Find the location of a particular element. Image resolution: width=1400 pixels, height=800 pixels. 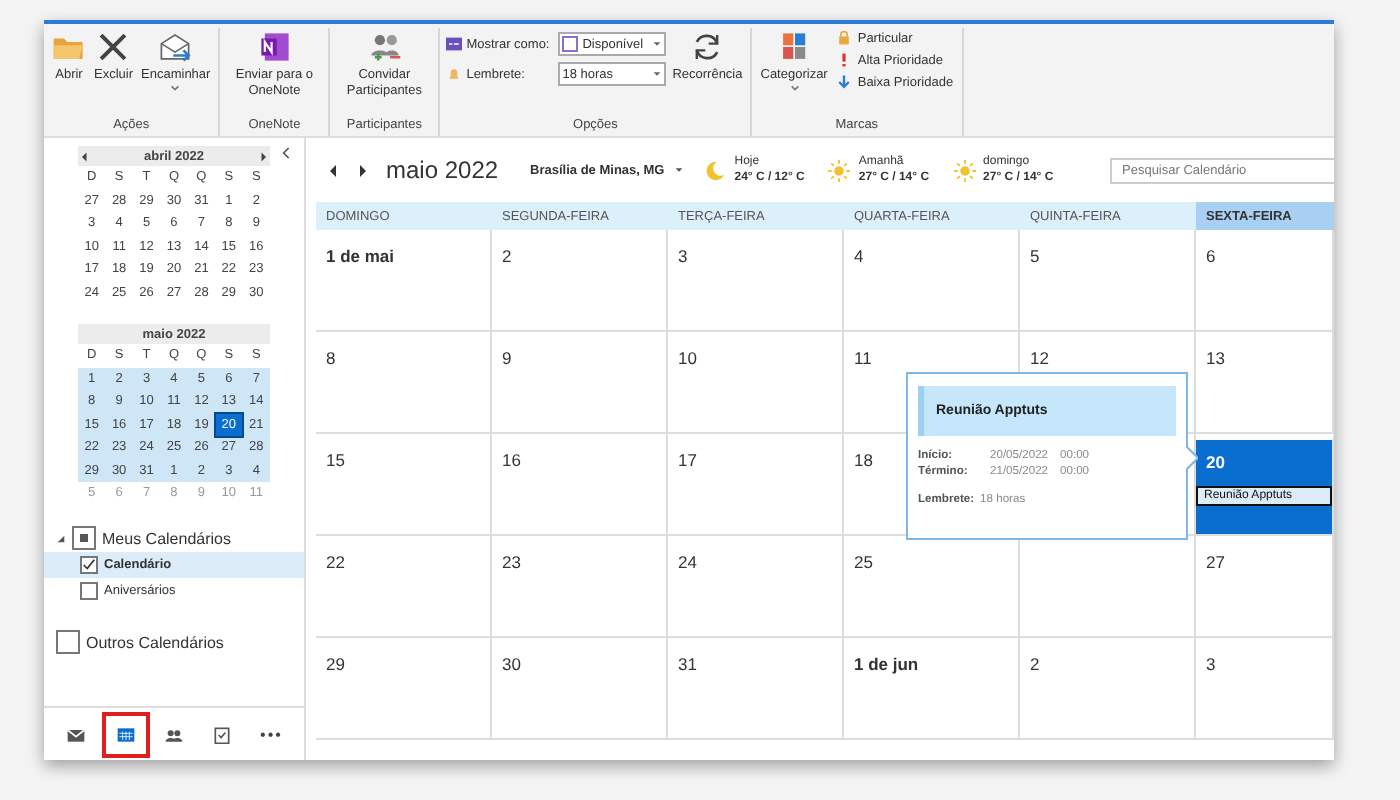

day-number: 1 de mai is located at coordinates (360, 256).